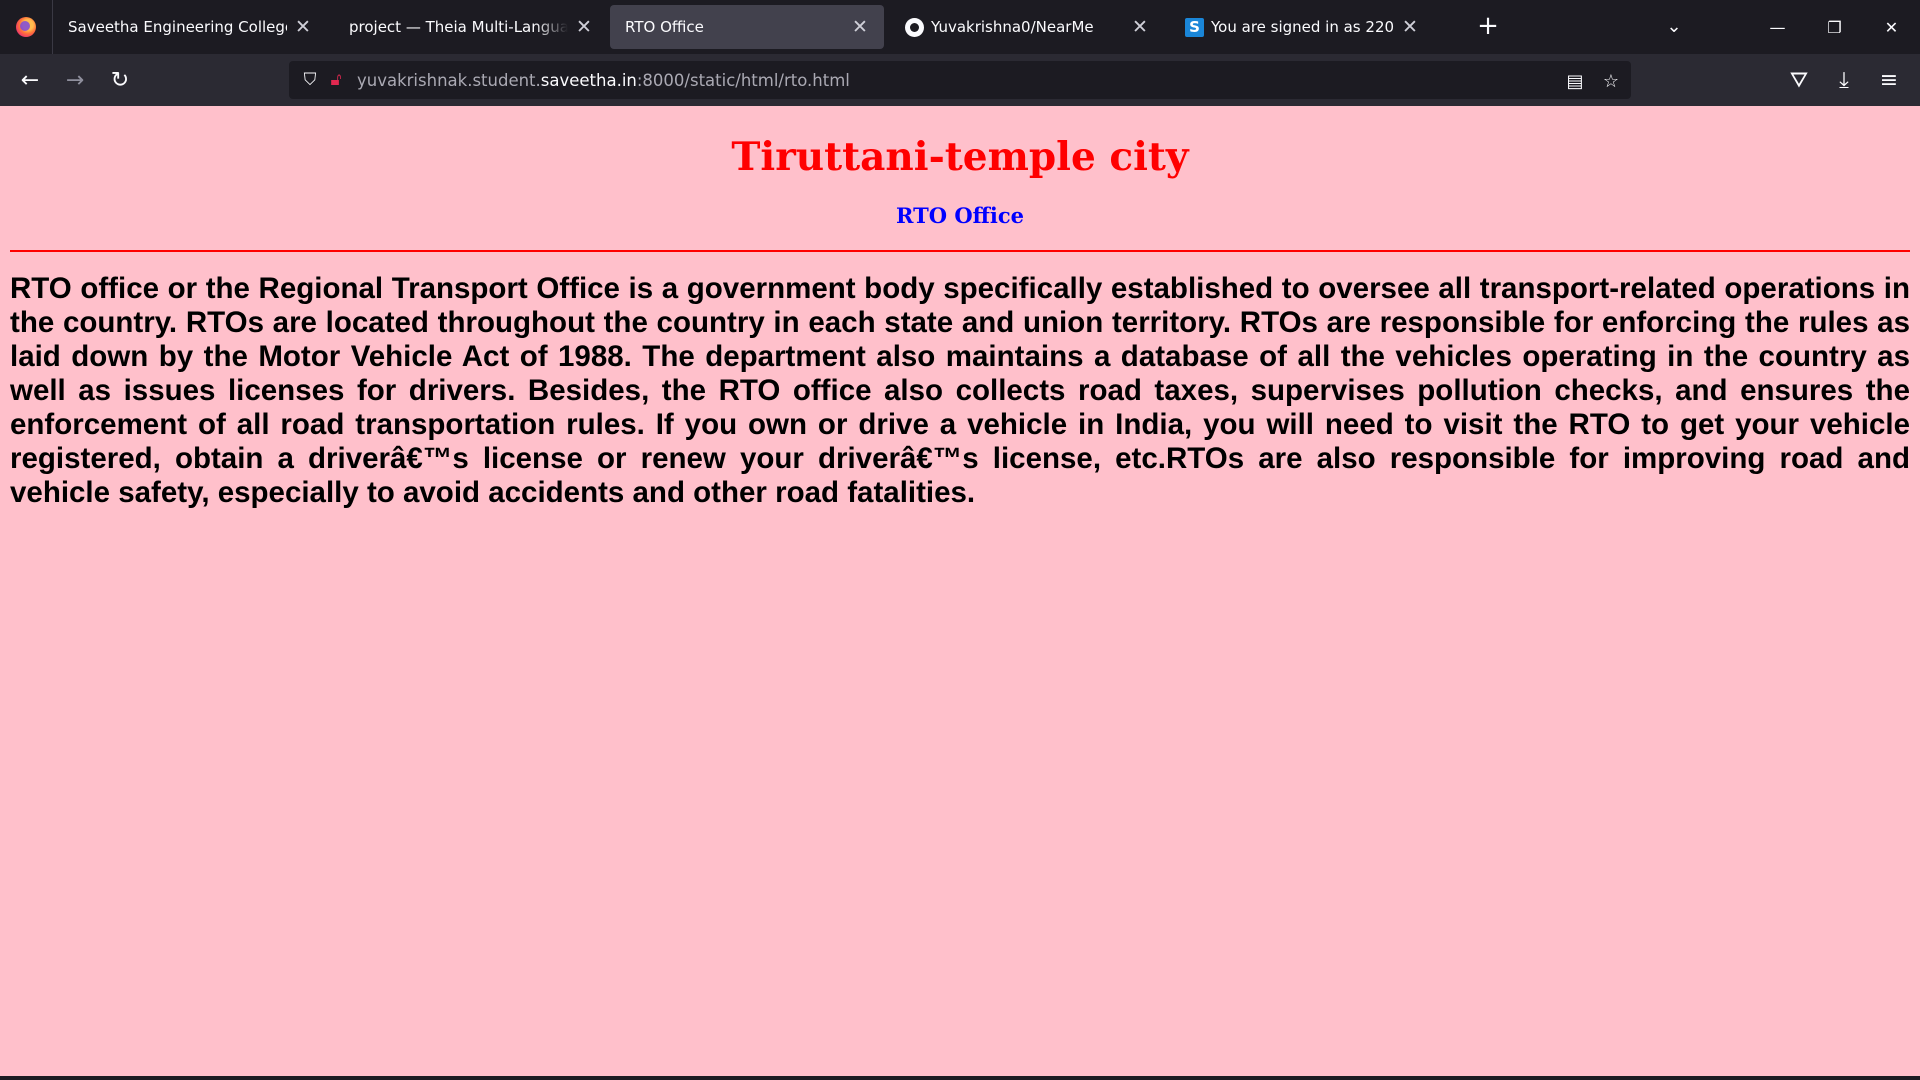  Describe the element at coordinates (458, 27) in the screenshot. I see `tab-title: project — Theia Multi-Language Ex` at that location.